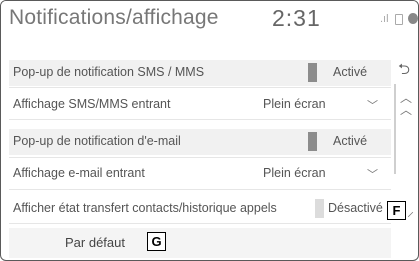  Describe the element at coordinates (200, 243) in the screenshot. I see `default-button: Par défaut` at that location.